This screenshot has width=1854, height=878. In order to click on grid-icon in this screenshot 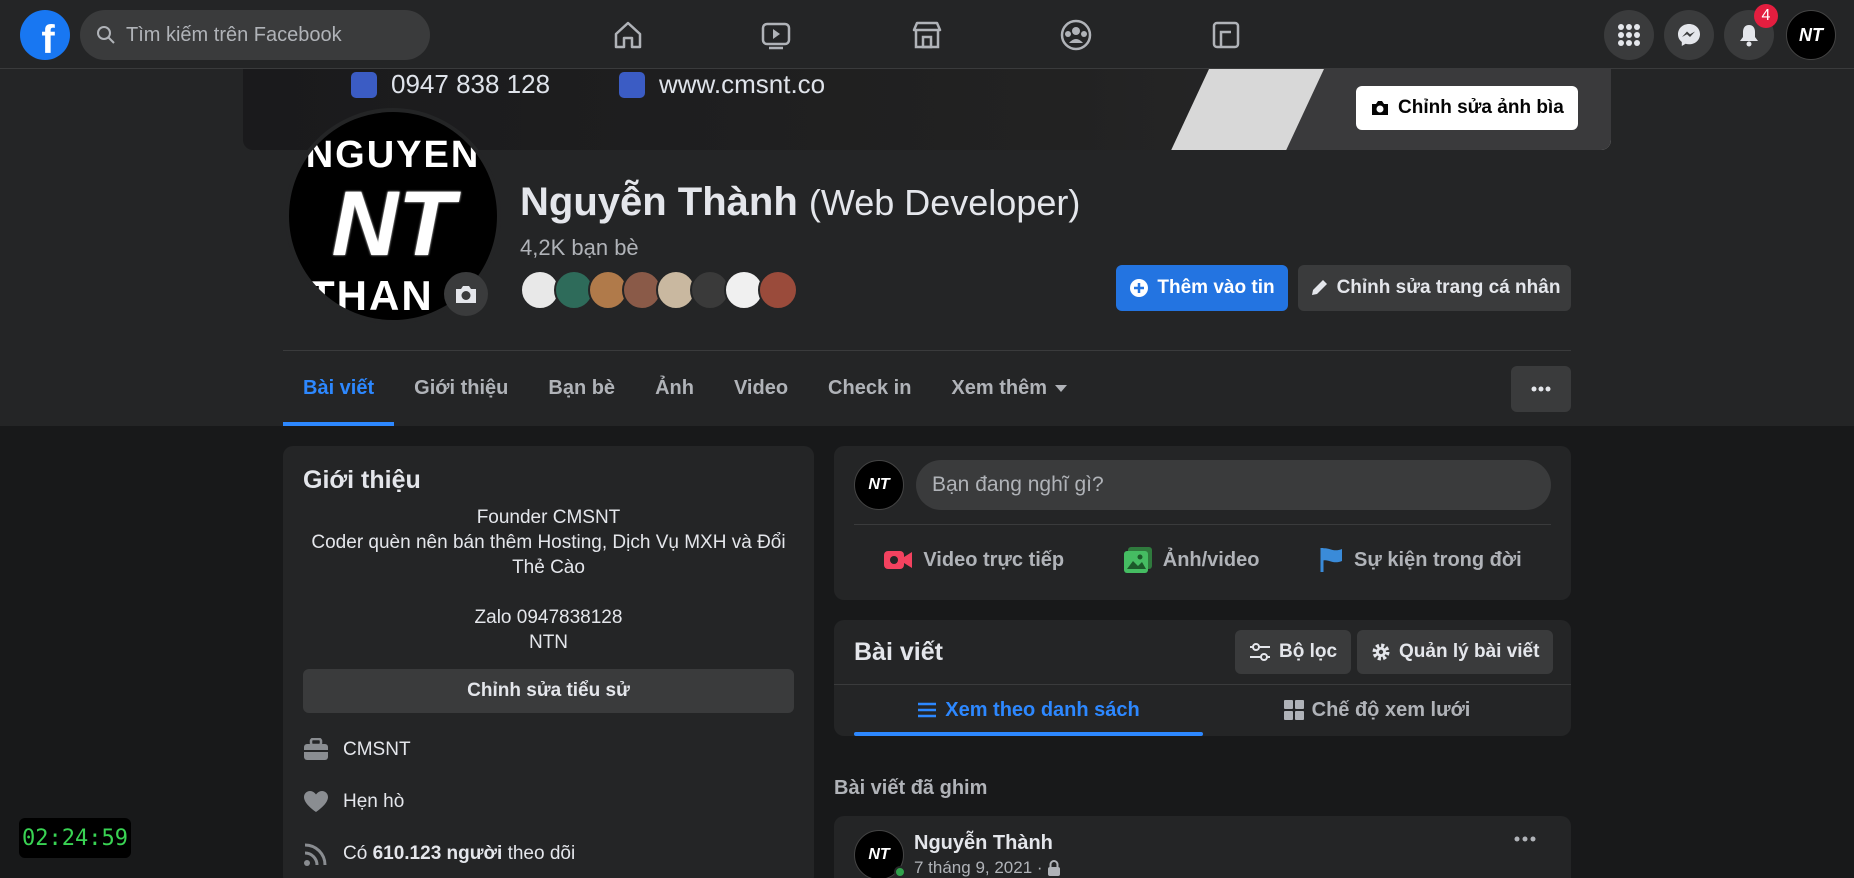, I will do `click(1293, 710)`.